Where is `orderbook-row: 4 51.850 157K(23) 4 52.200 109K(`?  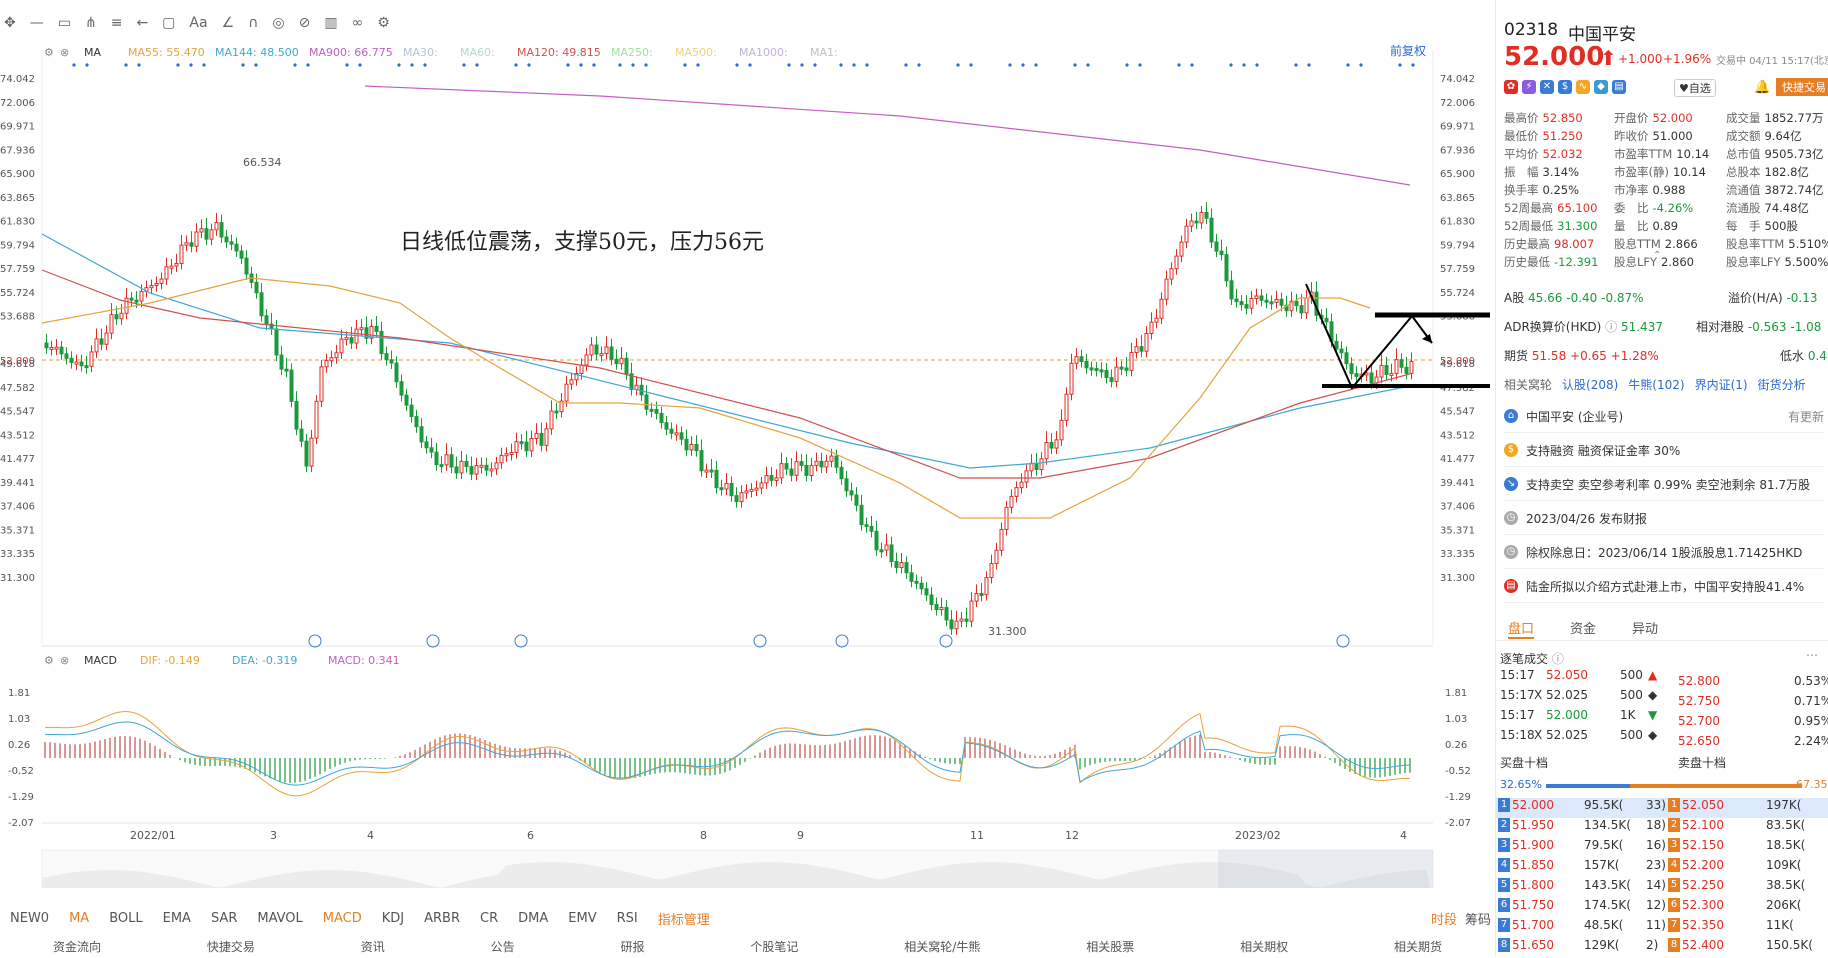
orderbook-row: 4 51.850 157K(23) 4 52.200 109K( is located at coordinates (1662, 868).